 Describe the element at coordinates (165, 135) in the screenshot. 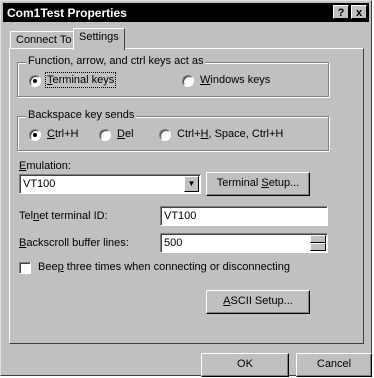

I see `ctrl-h-space-radio` at that location.